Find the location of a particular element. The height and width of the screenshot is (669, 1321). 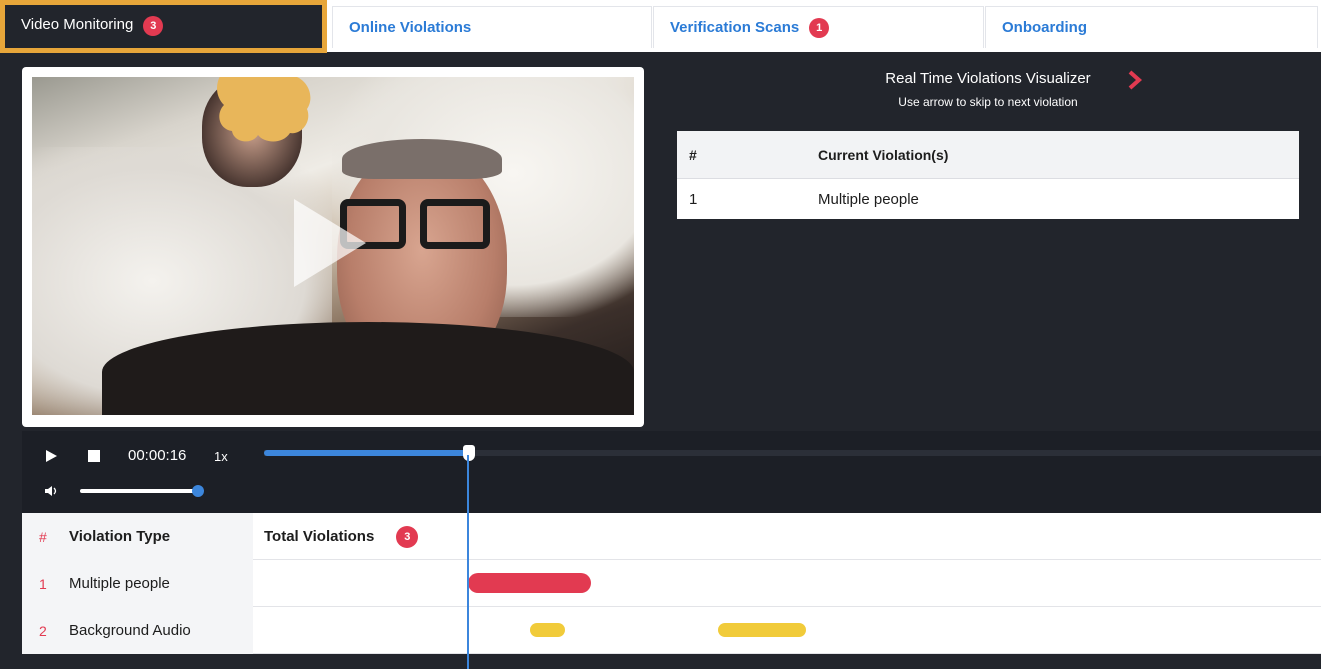

tab-badge: 3 is located at coordinates (153, 26).